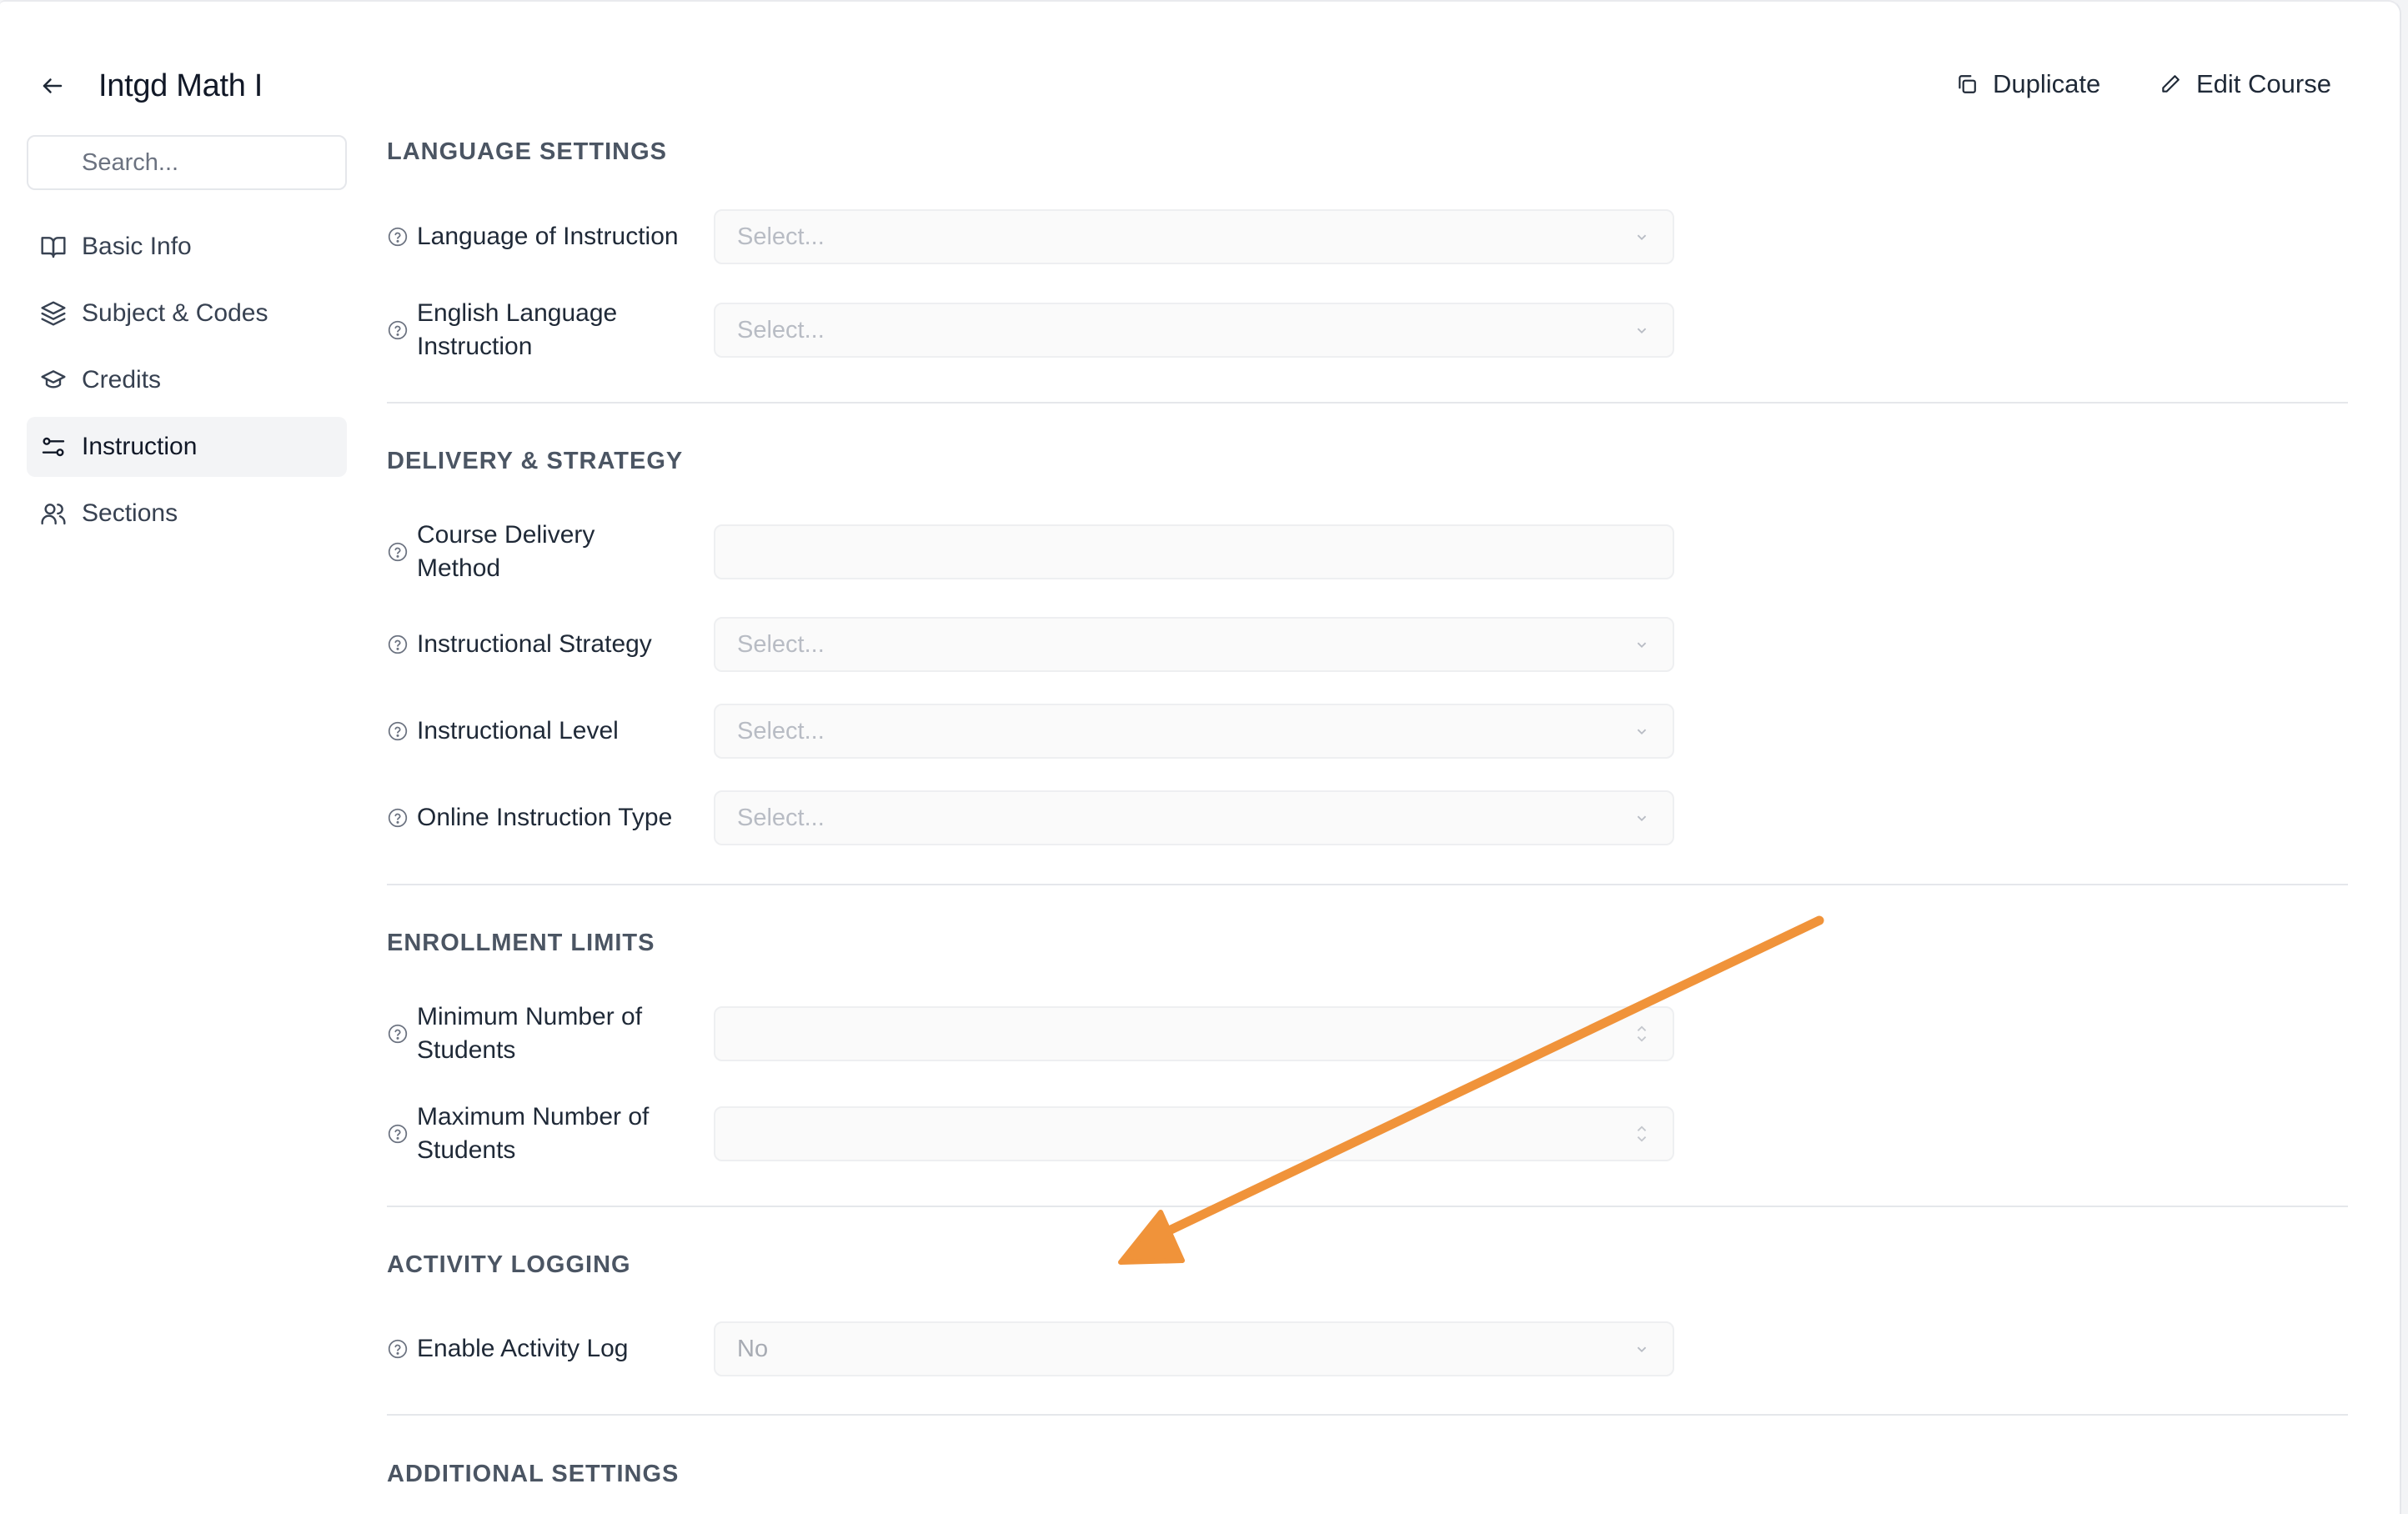 The image size is (2408, 1514). I want to click on users-icon, so click(53, 514).